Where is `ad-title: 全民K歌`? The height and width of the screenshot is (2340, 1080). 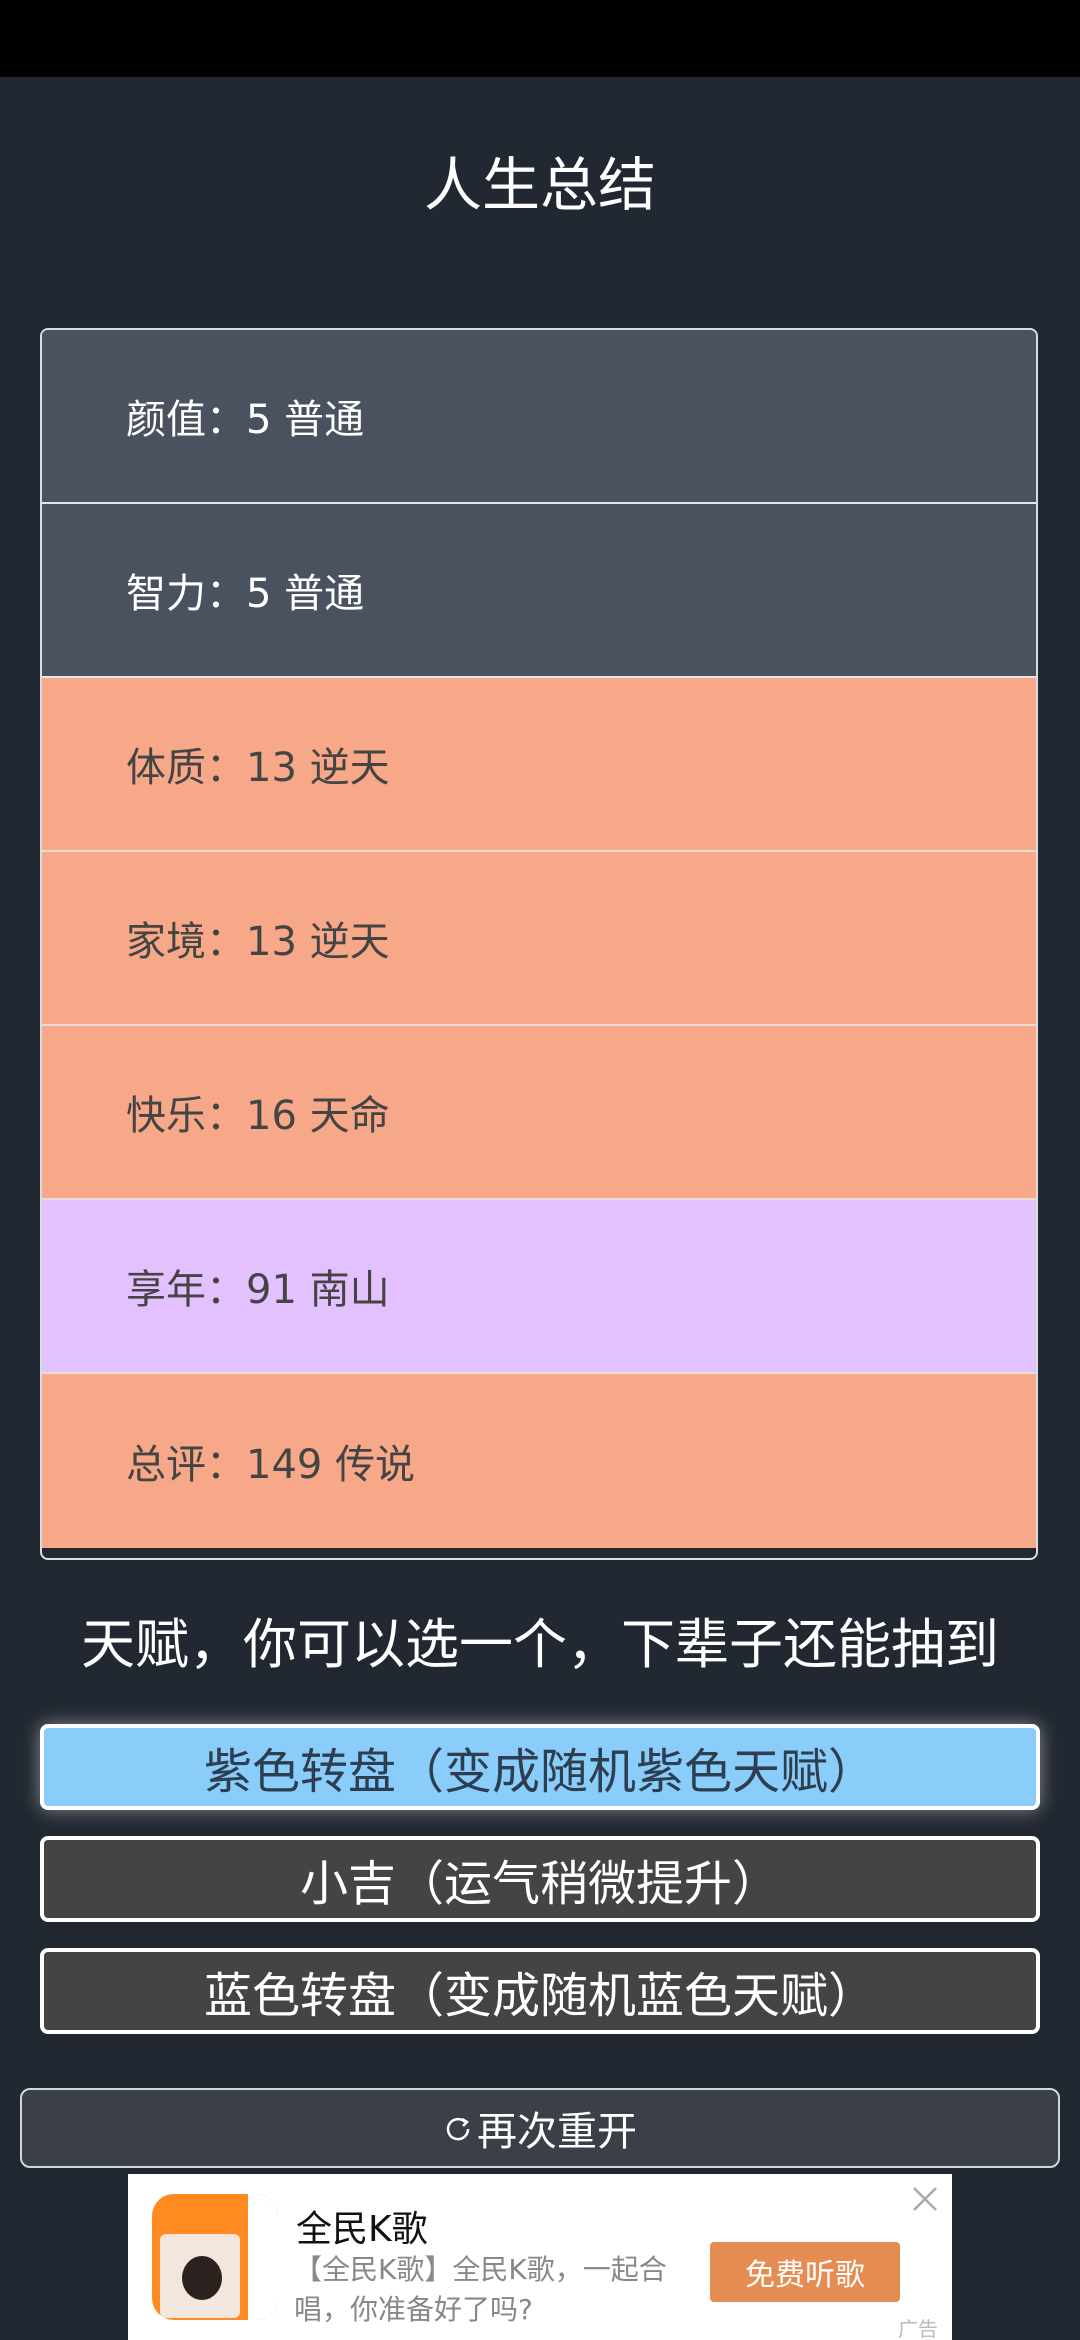
ad-title: 全民K歌 is located at coordinates (362, 2229).